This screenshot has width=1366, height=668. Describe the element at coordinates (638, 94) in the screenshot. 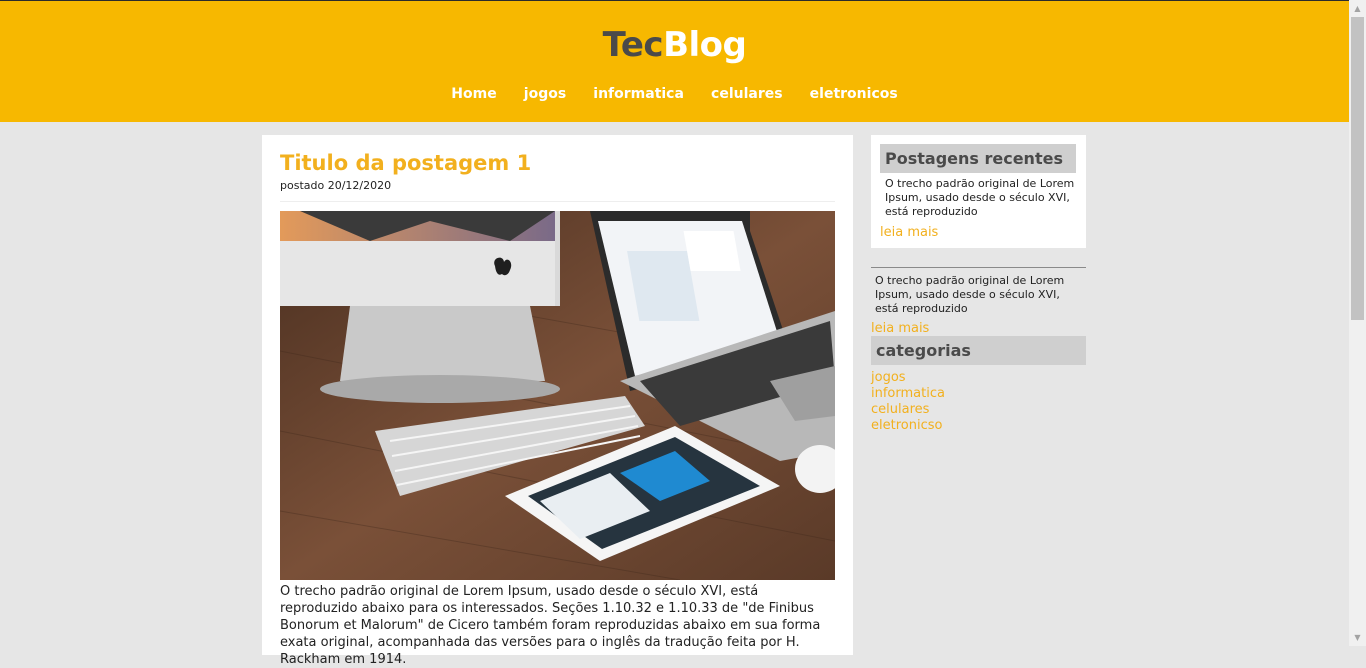

I see `nav-informatica: informatica` at that location.